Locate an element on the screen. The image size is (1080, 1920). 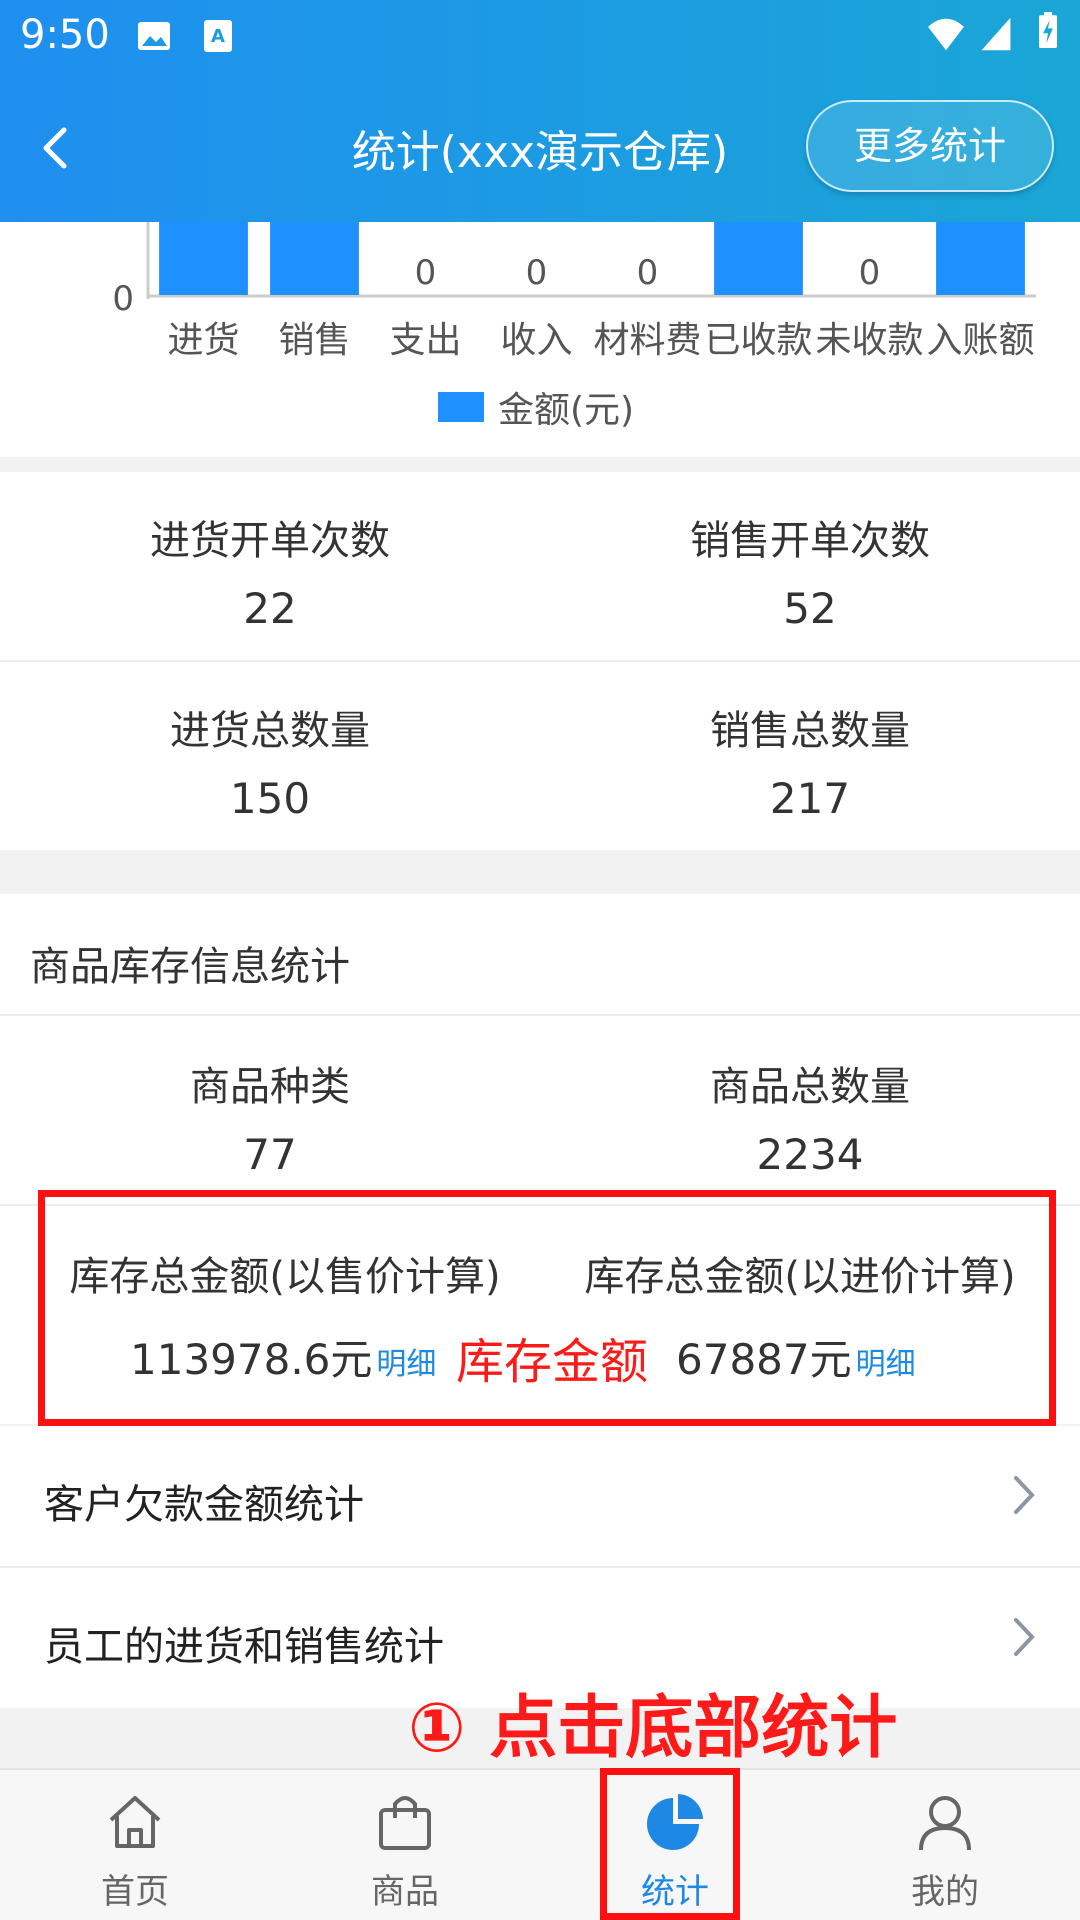
annotation-nav-highlight is located at coordinates (670, 1844).